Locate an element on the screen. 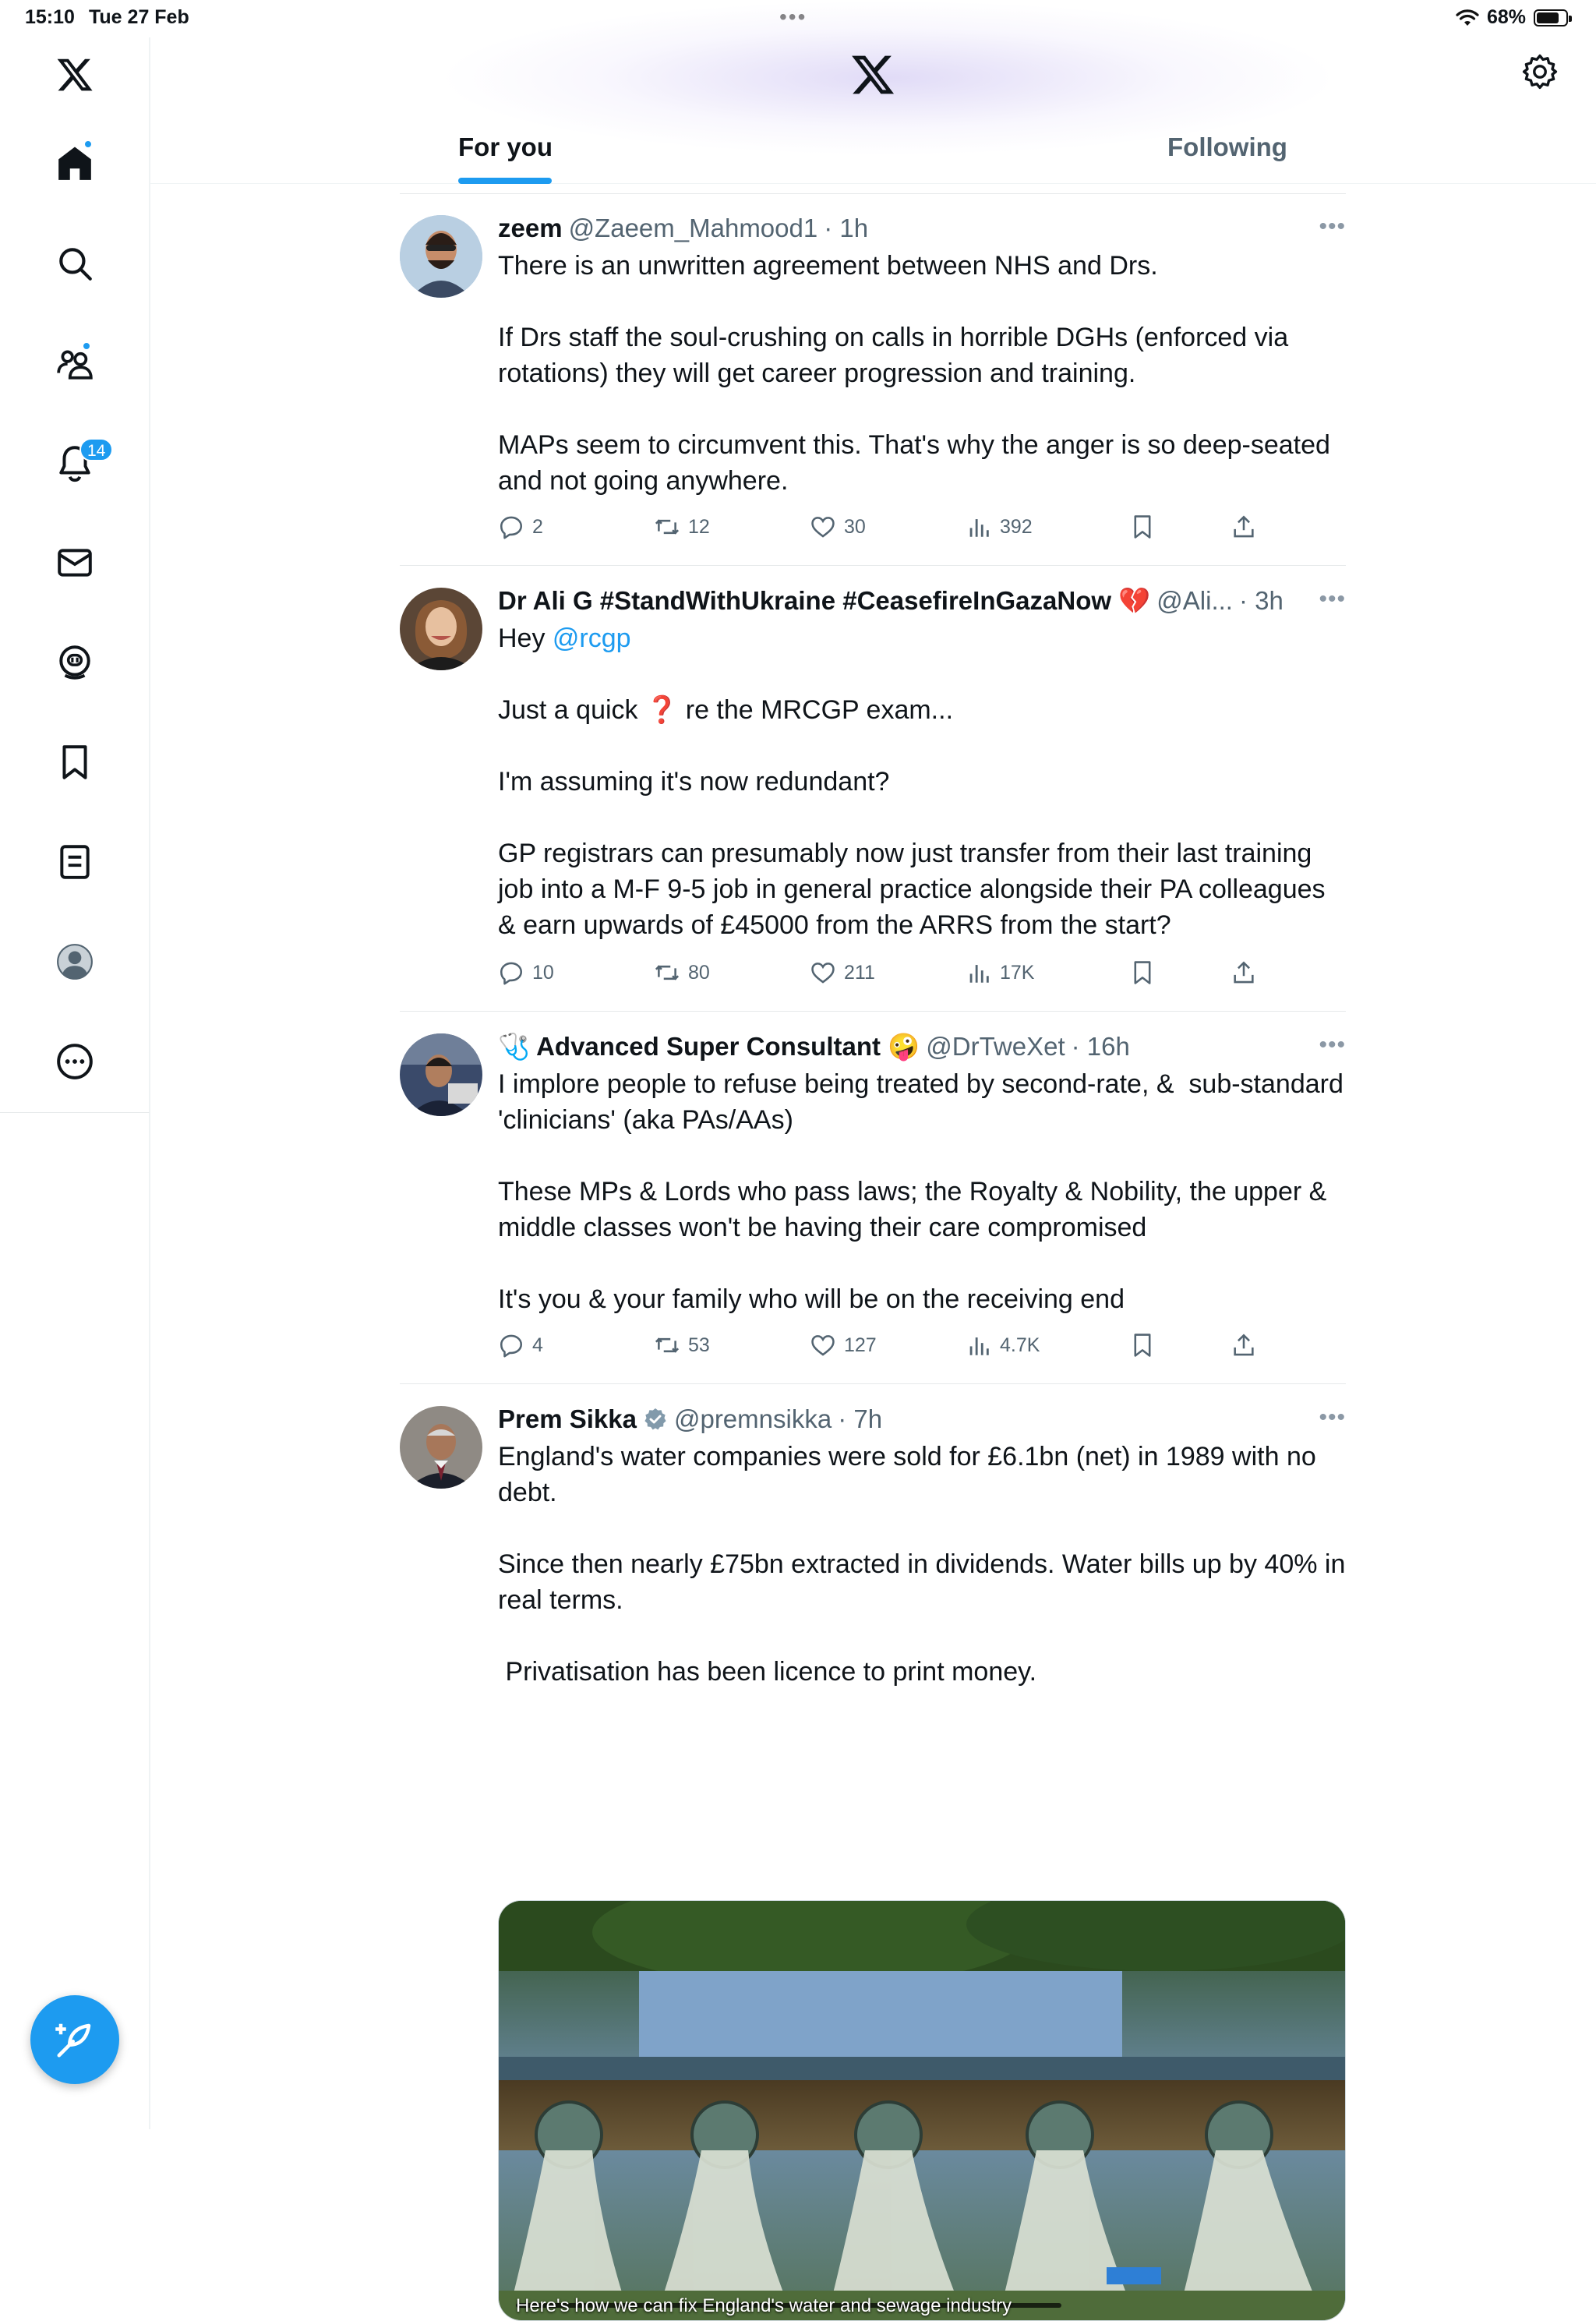 This screenshot has width=1596, height=2321. like-count: 30 is located at coordinates (855, 526).